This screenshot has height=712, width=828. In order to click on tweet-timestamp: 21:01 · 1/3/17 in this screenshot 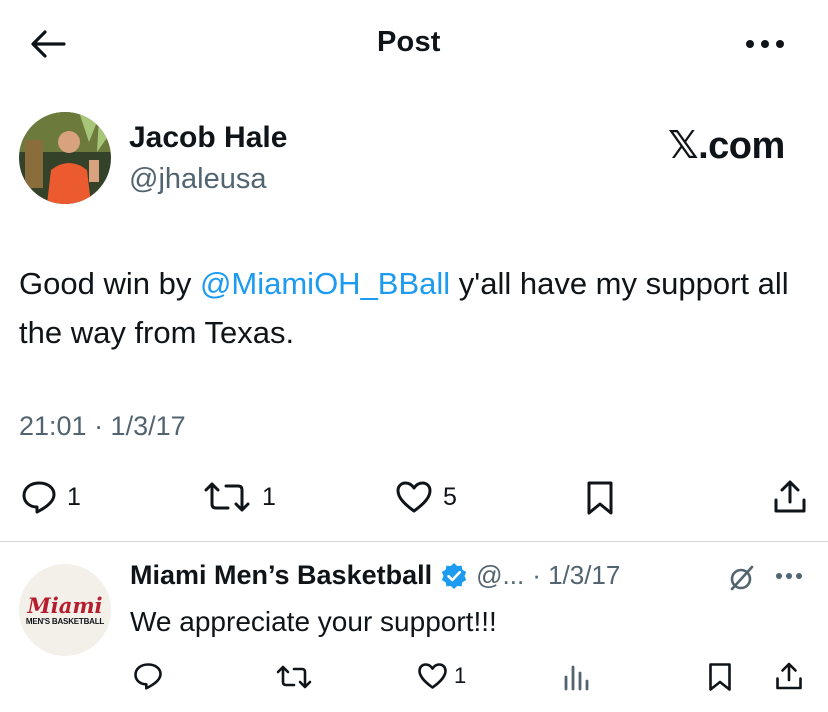, I will do `click(102, 426)`.